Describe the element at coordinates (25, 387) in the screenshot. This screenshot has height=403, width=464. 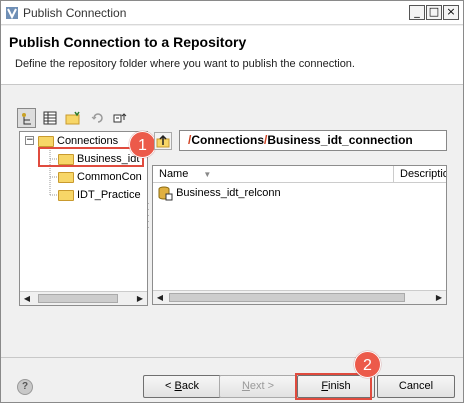
I see `help-icon: ?` at that location.